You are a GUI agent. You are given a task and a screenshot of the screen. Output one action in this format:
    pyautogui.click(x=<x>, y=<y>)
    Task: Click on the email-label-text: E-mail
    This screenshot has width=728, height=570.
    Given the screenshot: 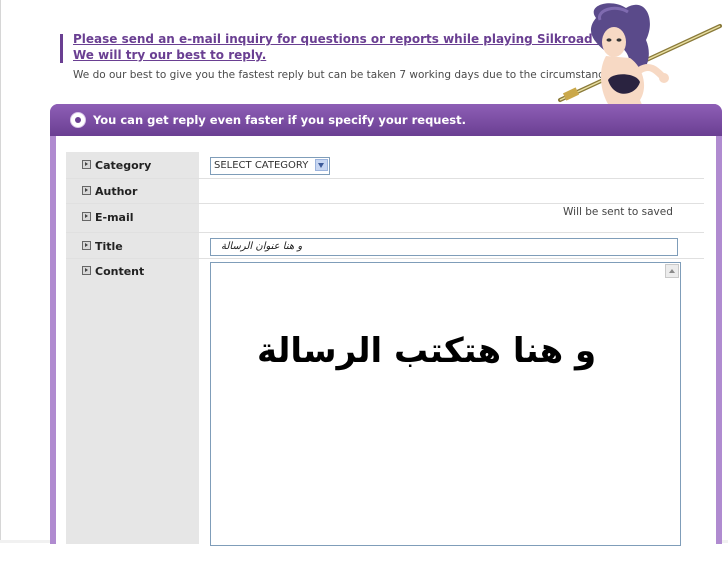 What is the action you would take?
    pyautogui.click(x=114, y=217)
    